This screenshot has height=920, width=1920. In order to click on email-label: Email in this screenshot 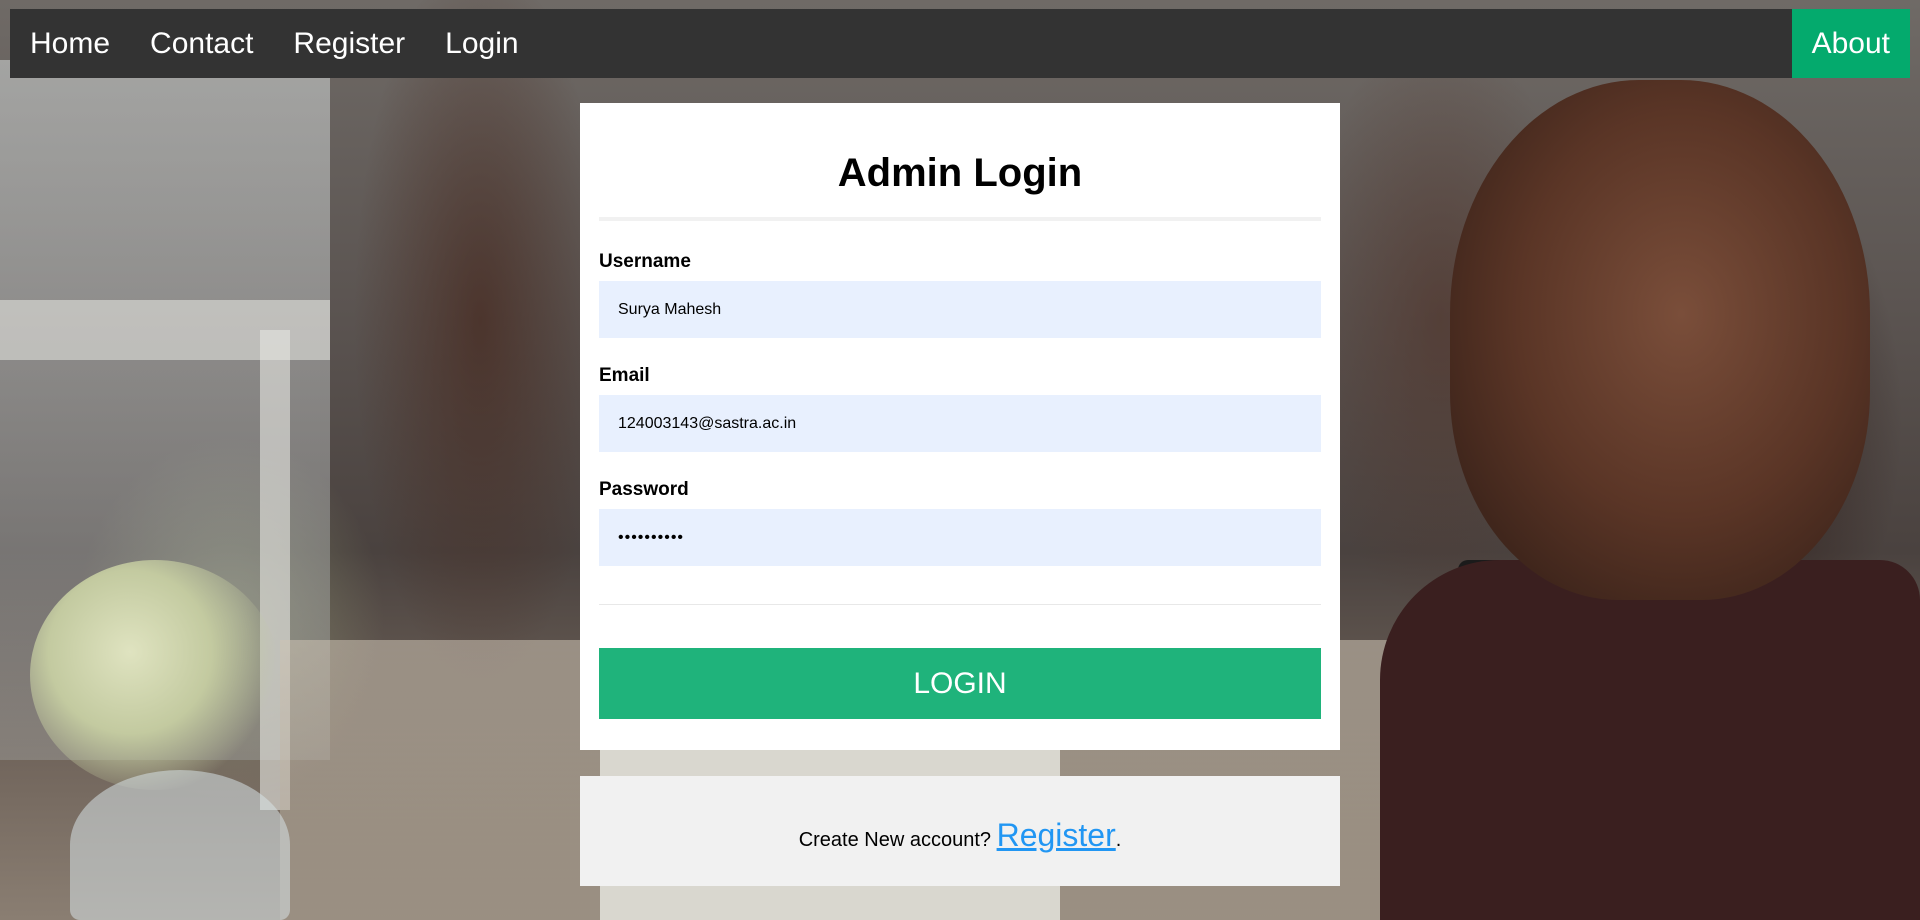, I will do `click(624, 375)`.